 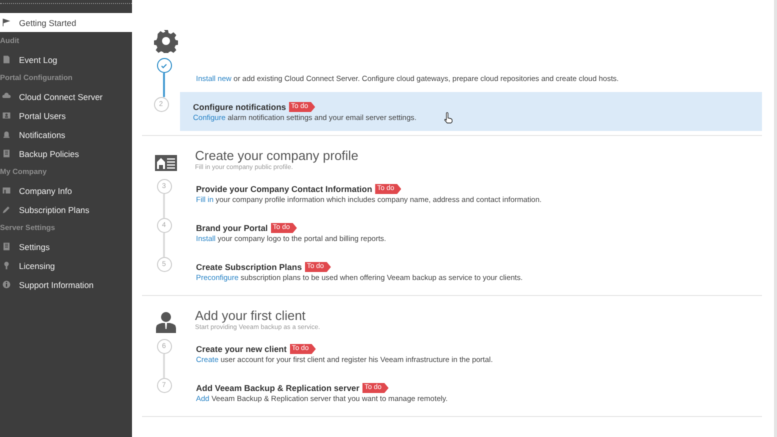 I want to click on section-title: Create your company profile, so click(x=276, y=155).